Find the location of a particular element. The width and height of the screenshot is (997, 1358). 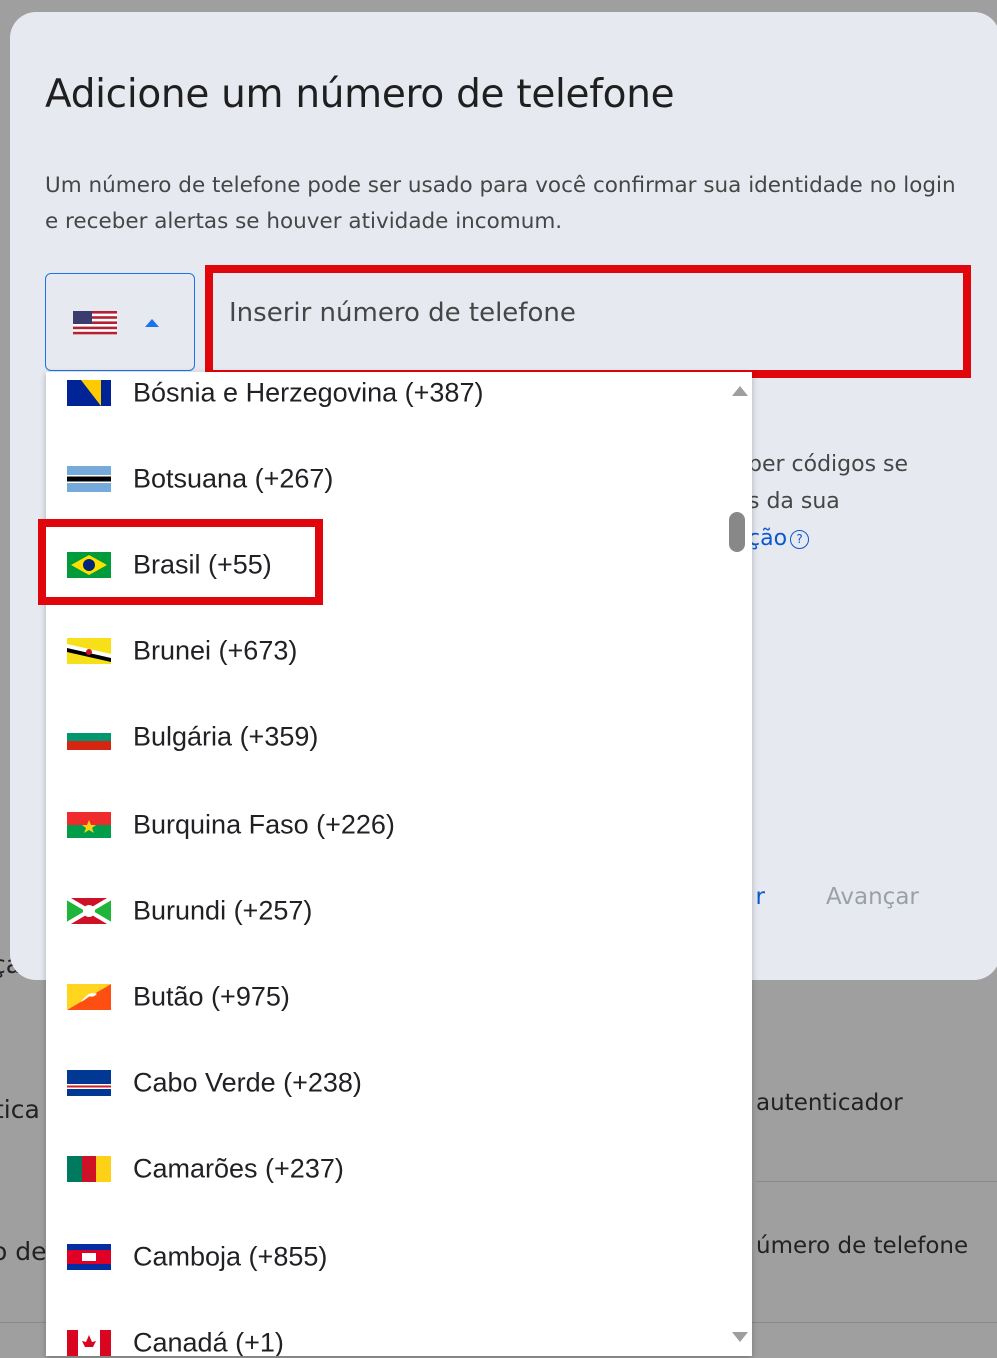

cape-verde-flag-icon is located at coordinates (89, 1083).